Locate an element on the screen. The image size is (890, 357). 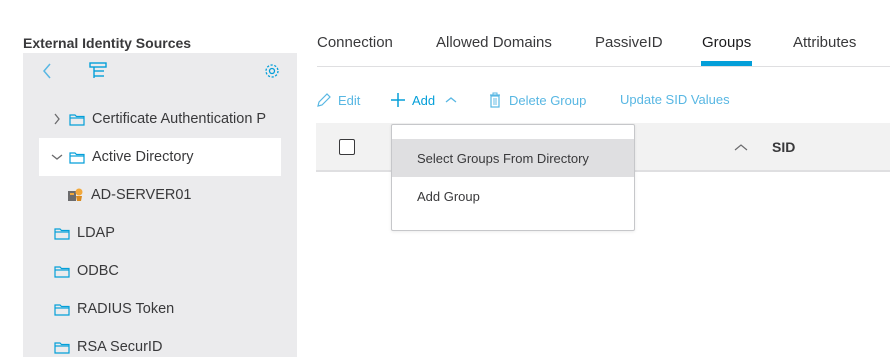
edit-button: Edit is located at coordinates (338, 100).